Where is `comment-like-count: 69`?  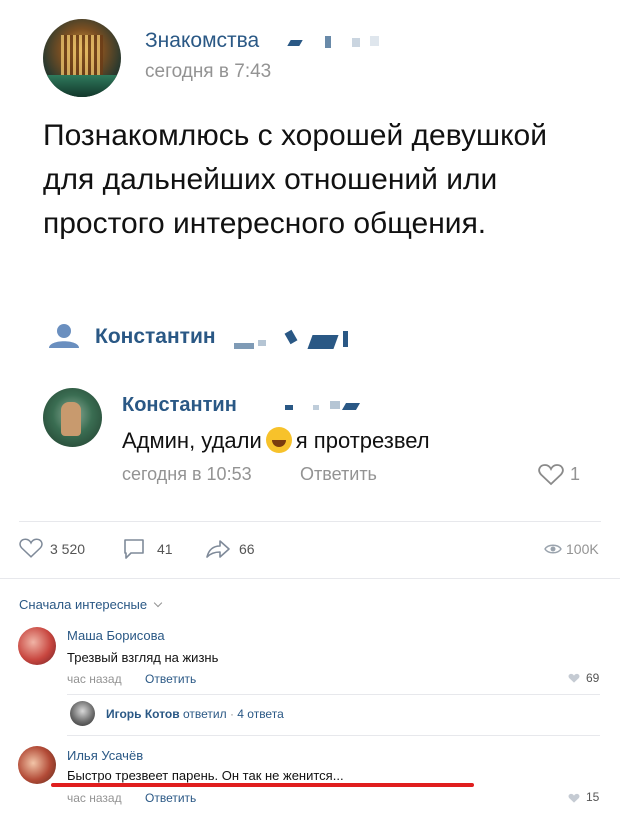 comment-like-count: 69 is located at coordinates (593, 678).